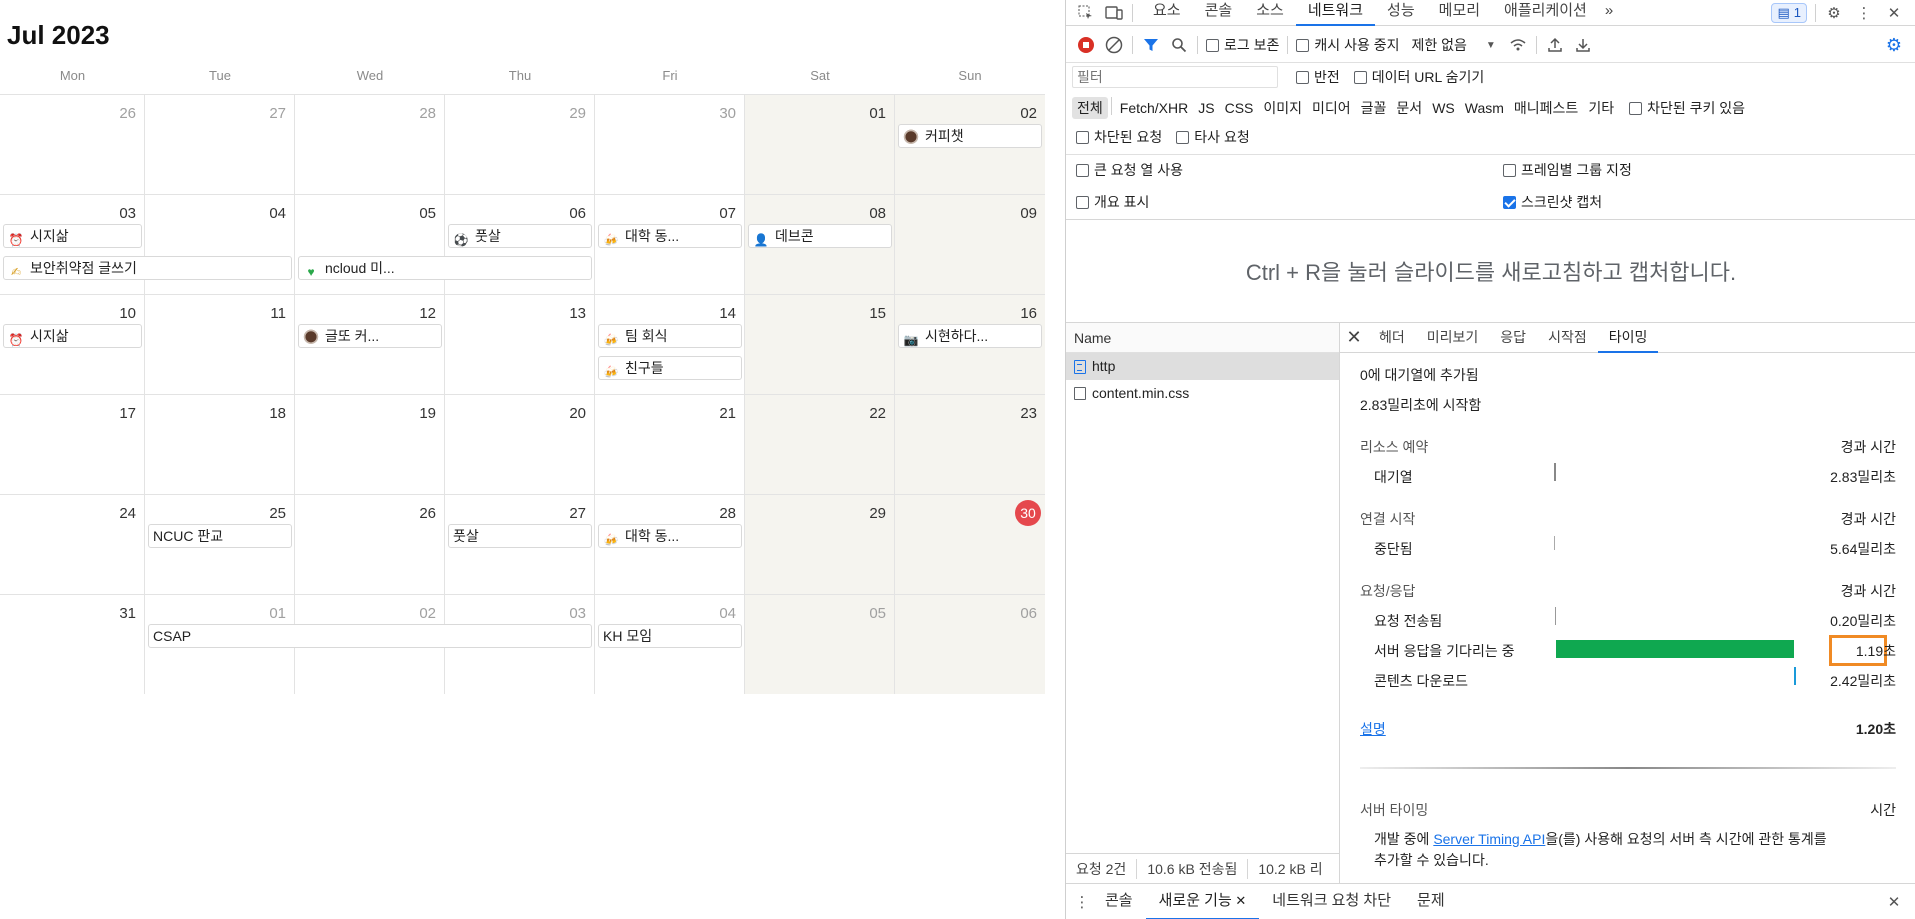  I want to click on inspect-element-icon, so click(1086, 13).